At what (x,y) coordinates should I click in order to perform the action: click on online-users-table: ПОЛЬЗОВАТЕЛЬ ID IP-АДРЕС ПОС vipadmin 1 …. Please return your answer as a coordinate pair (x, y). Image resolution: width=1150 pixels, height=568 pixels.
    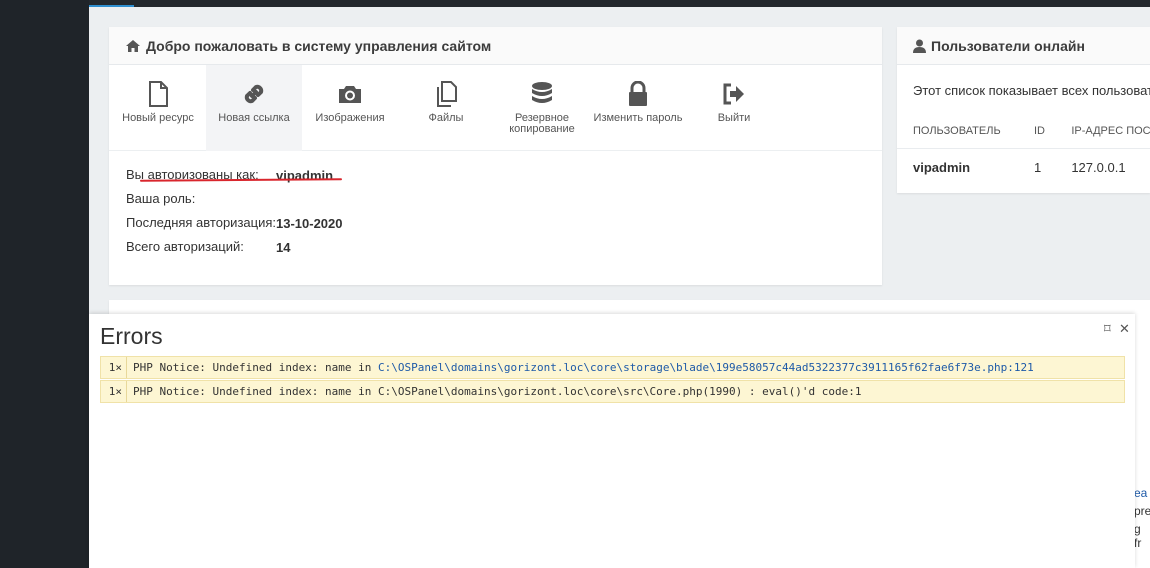
    Looking at the image, I should click on (1023, 155).